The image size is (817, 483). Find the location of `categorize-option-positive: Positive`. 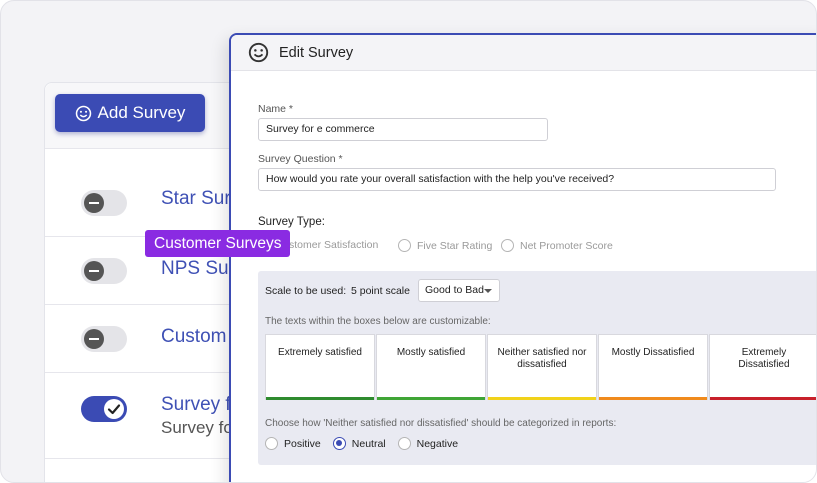

categorize-option-positive: Positive is located at coordinates (293, 443).